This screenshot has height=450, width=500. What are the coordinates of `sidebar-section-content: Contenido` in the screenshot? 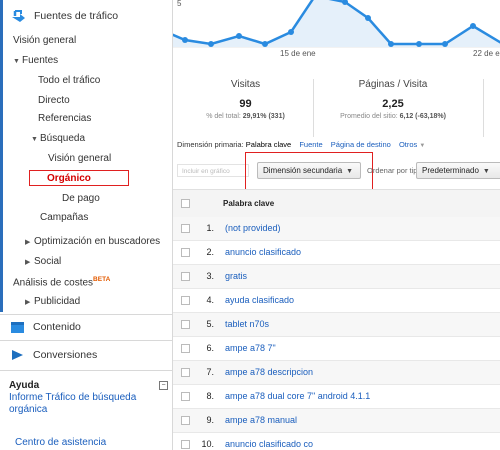 It's located at (86, 327).